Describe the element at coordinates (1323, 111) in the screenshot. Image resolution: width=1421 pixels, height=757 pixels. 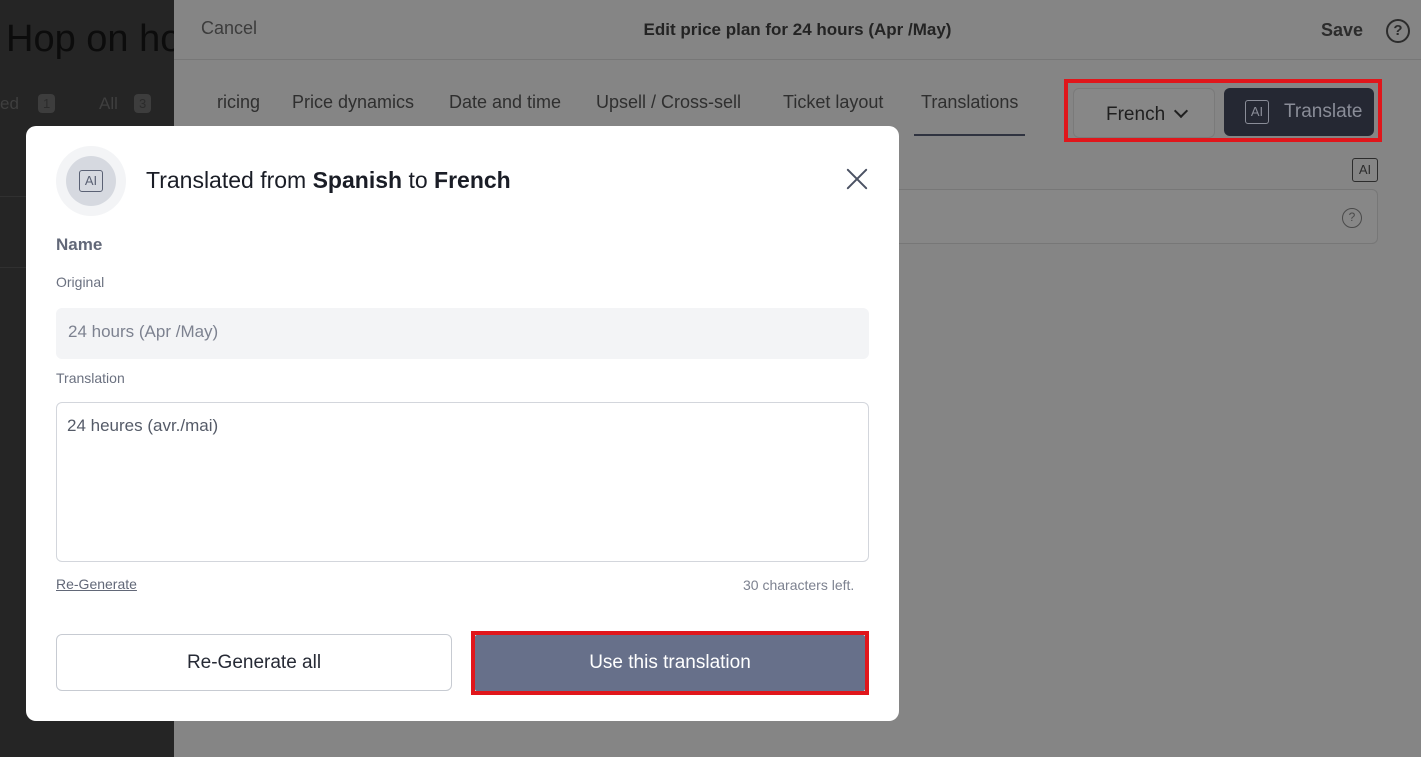
I see `translate-button-label: Translate` at that location.